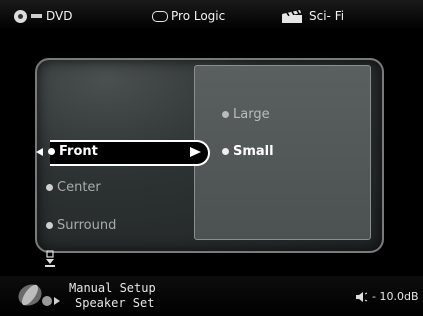  I want to click on volume-indicator: - 10.0dB, so click(387, 296).